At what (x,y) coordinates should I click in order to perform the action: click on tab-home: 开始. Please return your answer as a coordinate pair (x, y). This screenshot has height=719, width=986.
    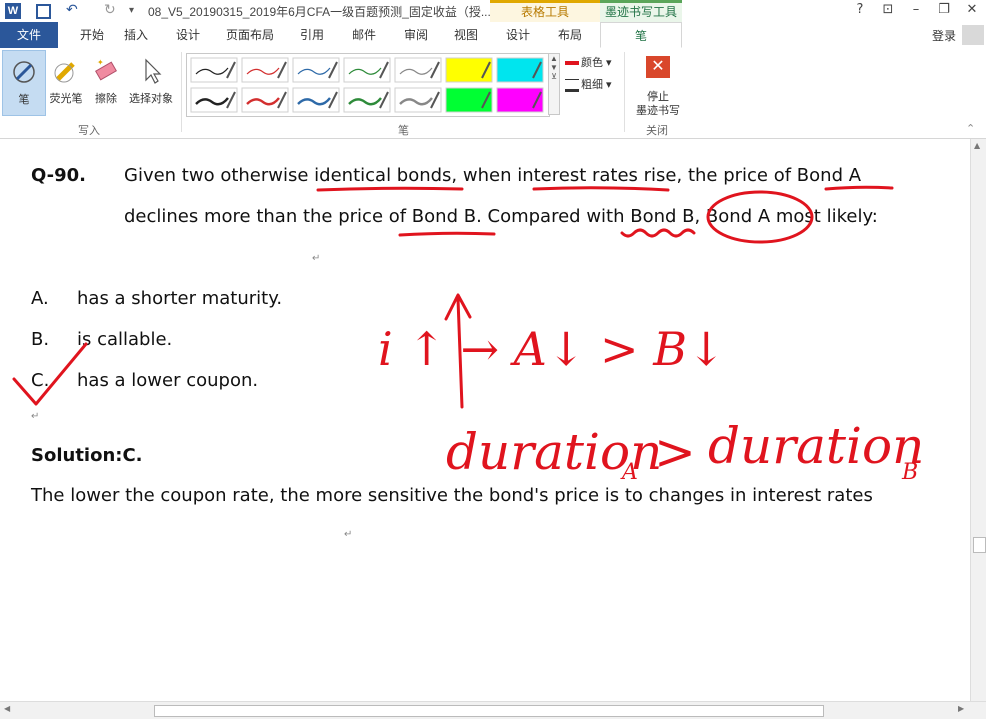
    Looking at the image, I should click on (92, 35).